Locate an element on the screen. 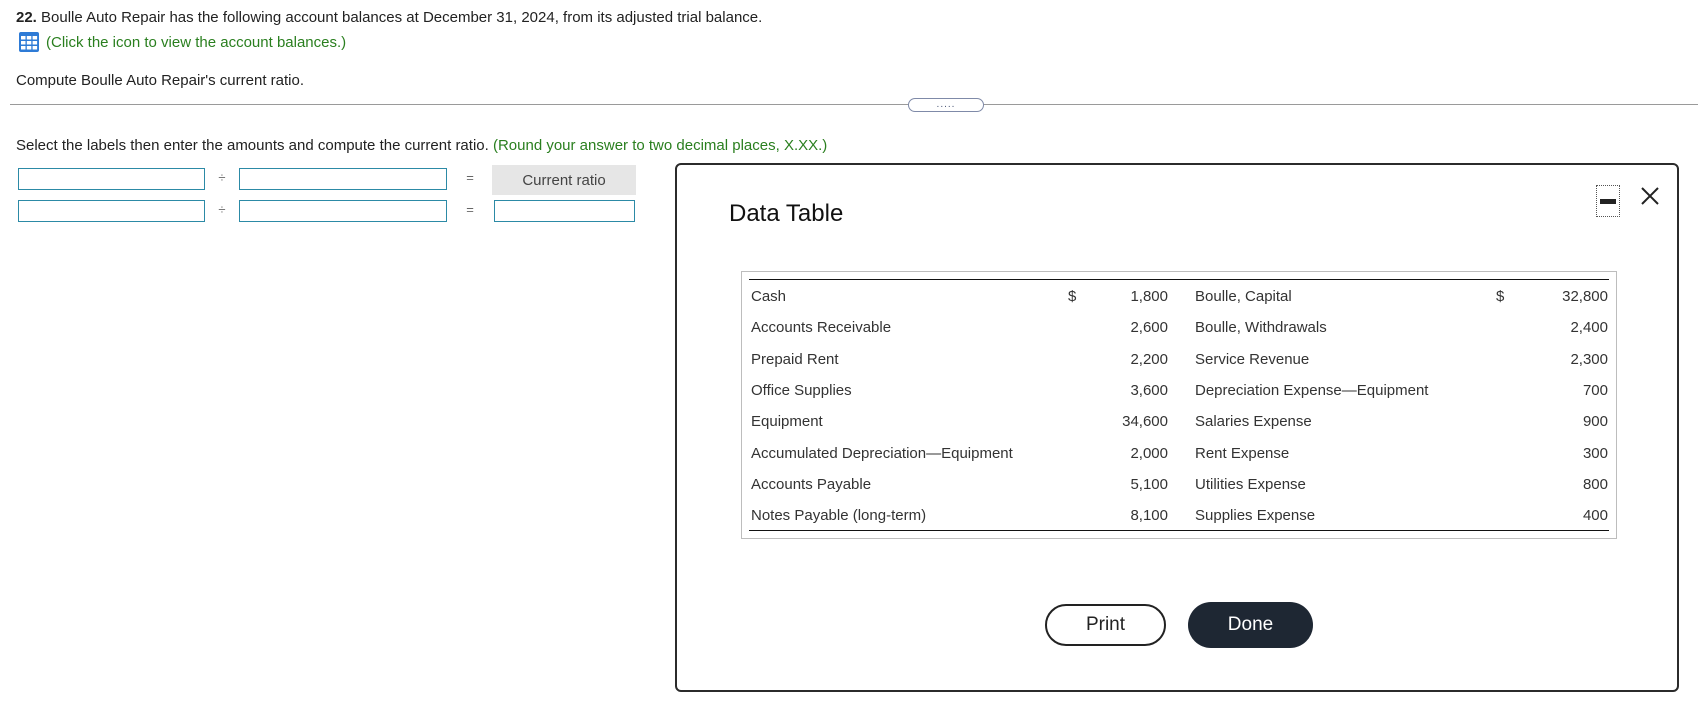 The height and width of the screenshot is (707, 1698). equals-symbol-row2: = is located at coordinates (470, 209).